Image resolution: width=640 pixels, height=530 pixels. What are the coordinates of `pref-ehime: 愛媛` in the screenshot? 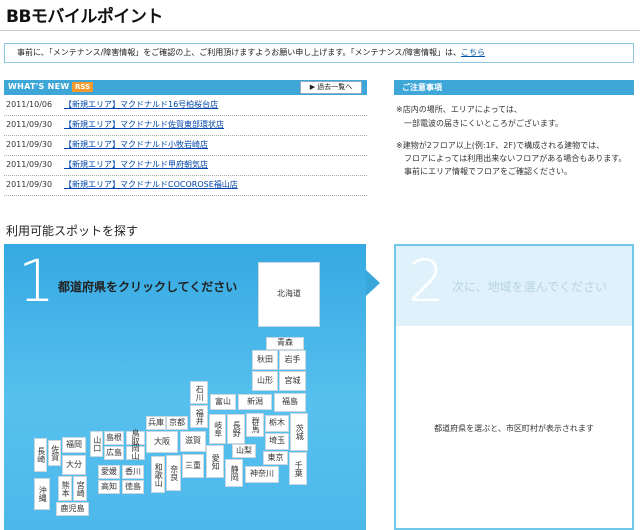 It's located at (109, 472).